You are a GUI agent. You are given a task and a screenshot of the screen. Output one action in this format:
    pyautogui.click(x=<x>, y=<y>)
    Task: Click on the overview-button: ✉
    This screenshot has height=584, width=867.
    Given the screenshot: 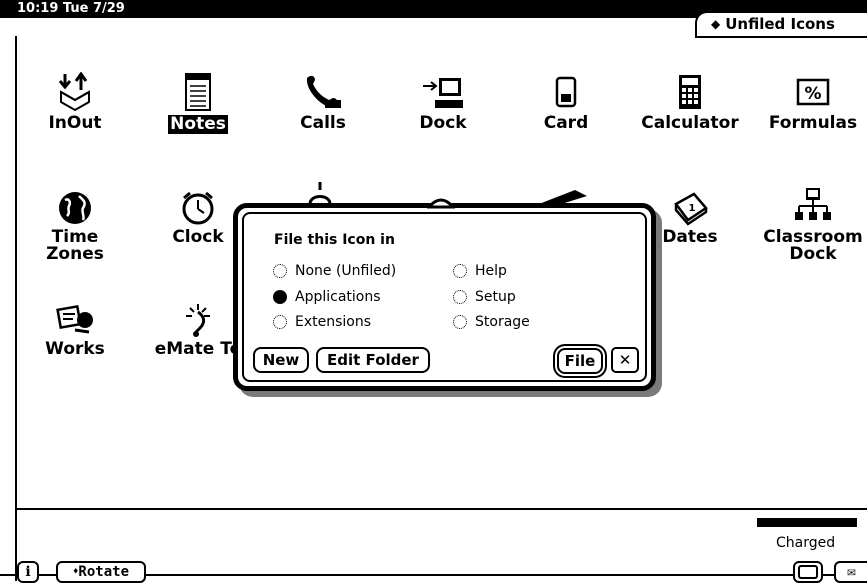 What is the action you would take?
    pyautogui.click(x=850, y=572)
    